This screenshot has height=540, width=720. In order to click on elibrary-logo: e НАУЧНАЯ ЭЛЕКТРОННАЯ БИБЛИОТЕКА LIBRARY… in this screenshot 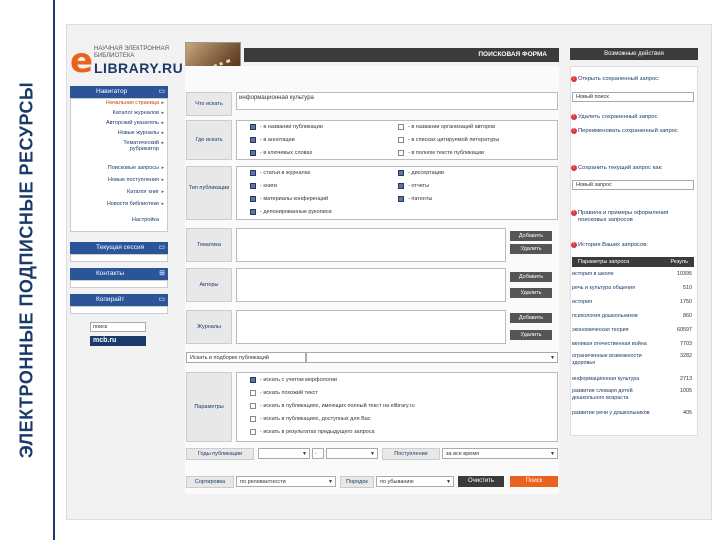, I will do `click(126, 61)`.